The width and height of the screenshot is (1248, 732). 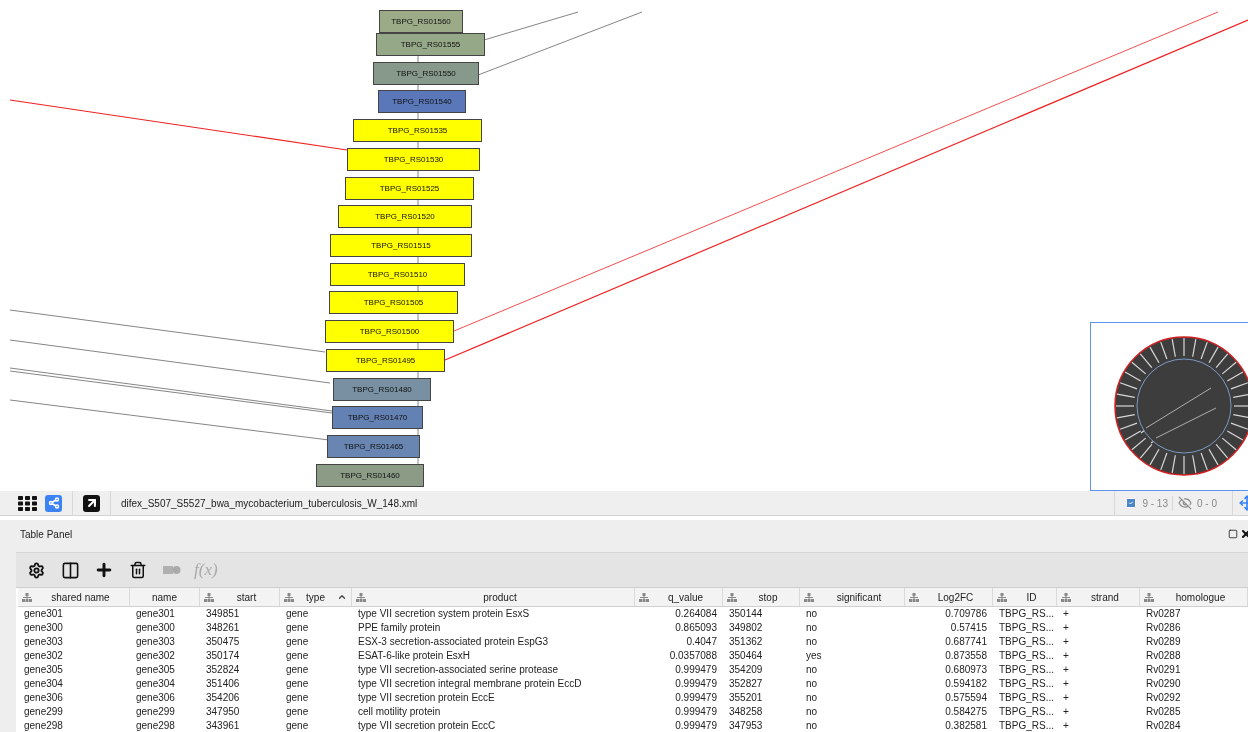 I want to click on network-node: TBPG_RS01560, so click(x=421, y=21).